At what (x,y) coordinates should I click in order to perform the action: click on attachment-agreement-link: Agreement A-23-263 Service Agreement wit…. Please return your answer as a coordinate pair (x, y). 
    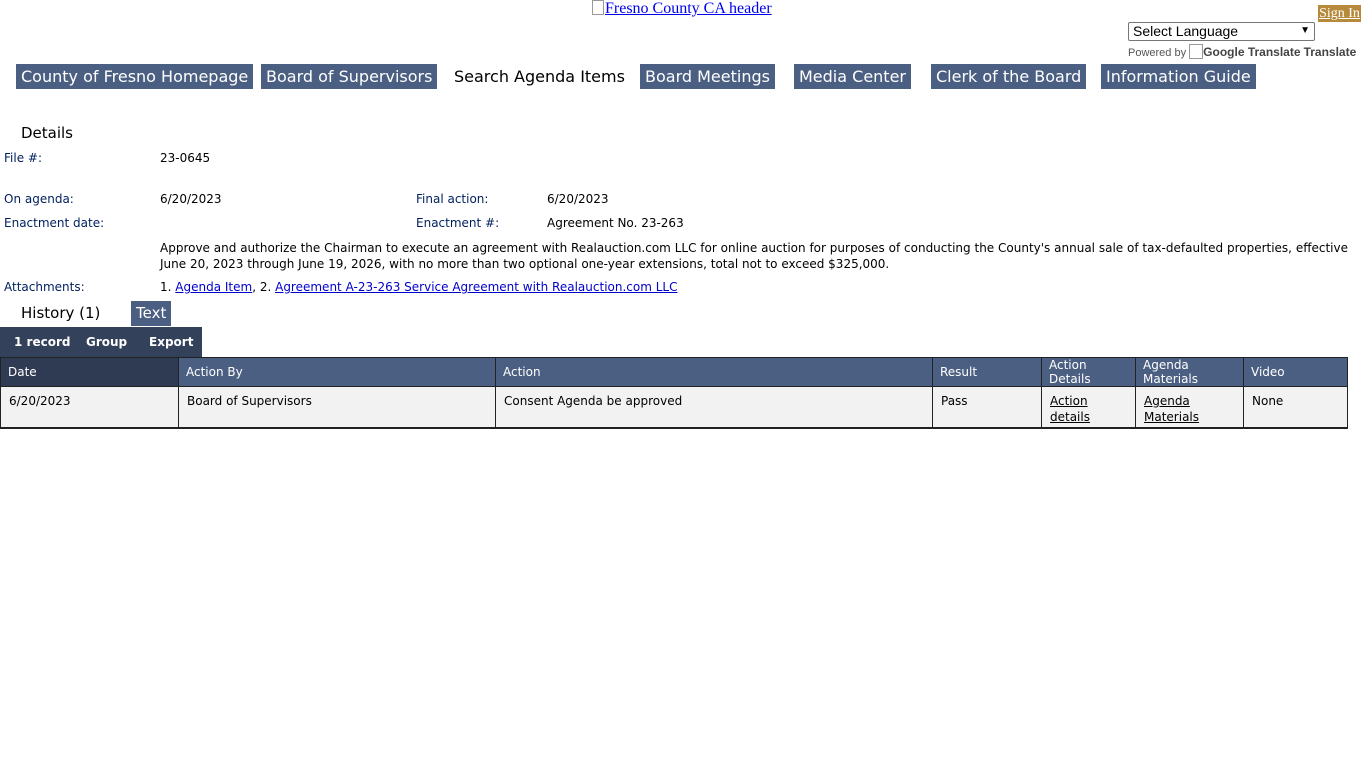
    Looking at the image, I should click on (476, 287).